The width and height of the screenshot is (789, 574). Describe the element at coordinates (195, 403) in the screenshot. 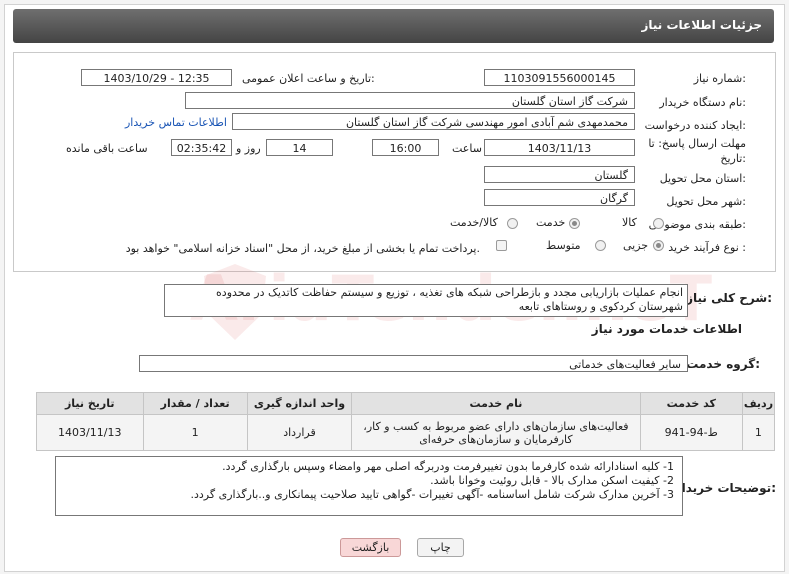

I see `col-quantity: تعداد / مقدار` at that location.